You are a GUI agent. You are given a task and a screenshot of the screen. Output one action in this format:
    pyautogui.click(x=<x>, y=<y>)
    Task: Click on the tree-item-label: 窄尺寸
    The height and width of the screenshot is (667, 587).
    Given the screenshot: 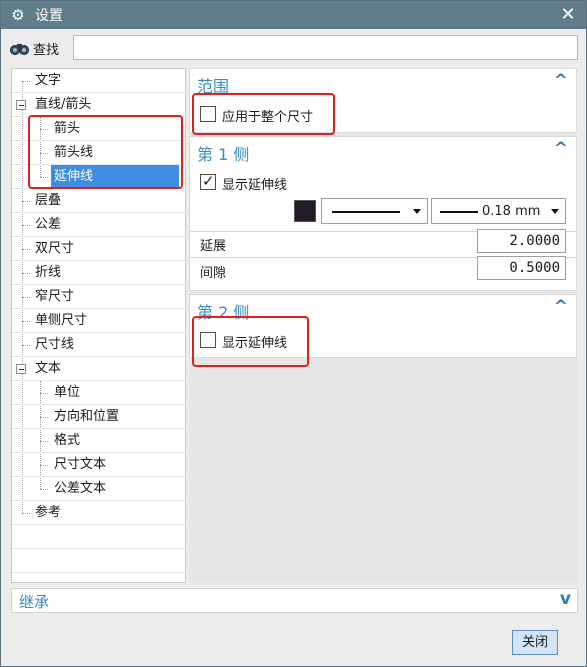 What is the action you would take?
    pyautogui.click(x=55, y=296)
    